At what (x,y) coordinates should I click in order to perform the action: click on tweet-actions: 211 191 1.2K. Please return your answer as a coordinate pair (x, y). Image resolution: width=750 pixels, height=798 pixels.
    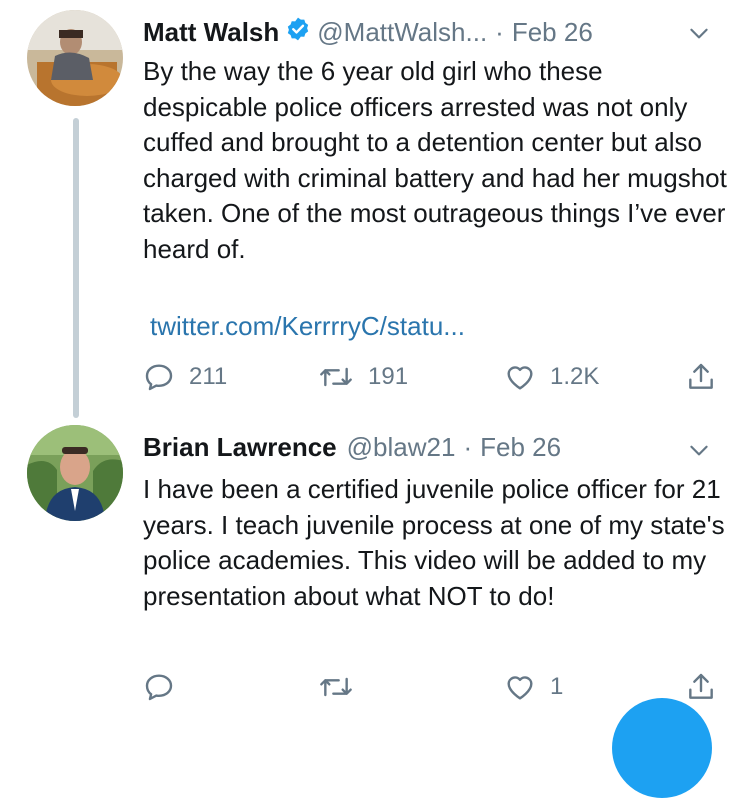
    Looking at the image, I should click on (375, 377).